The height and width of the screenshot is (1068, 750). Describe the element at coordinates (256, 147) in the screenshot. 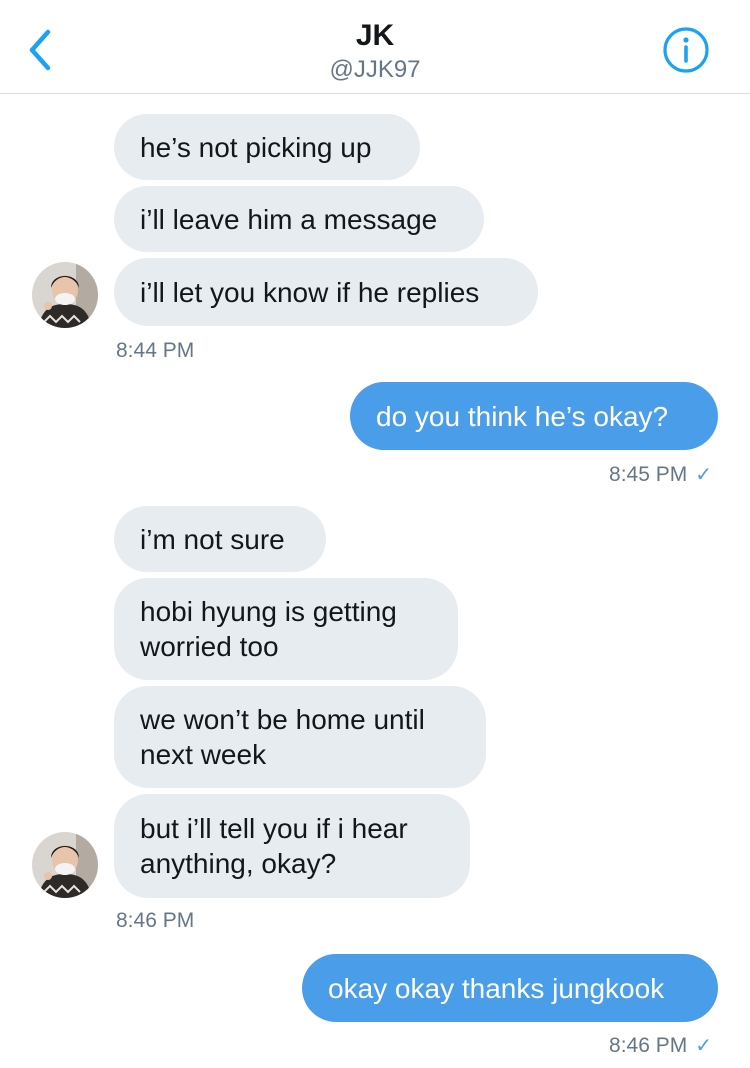

I see `message-text: he’s not picking up` at that location.